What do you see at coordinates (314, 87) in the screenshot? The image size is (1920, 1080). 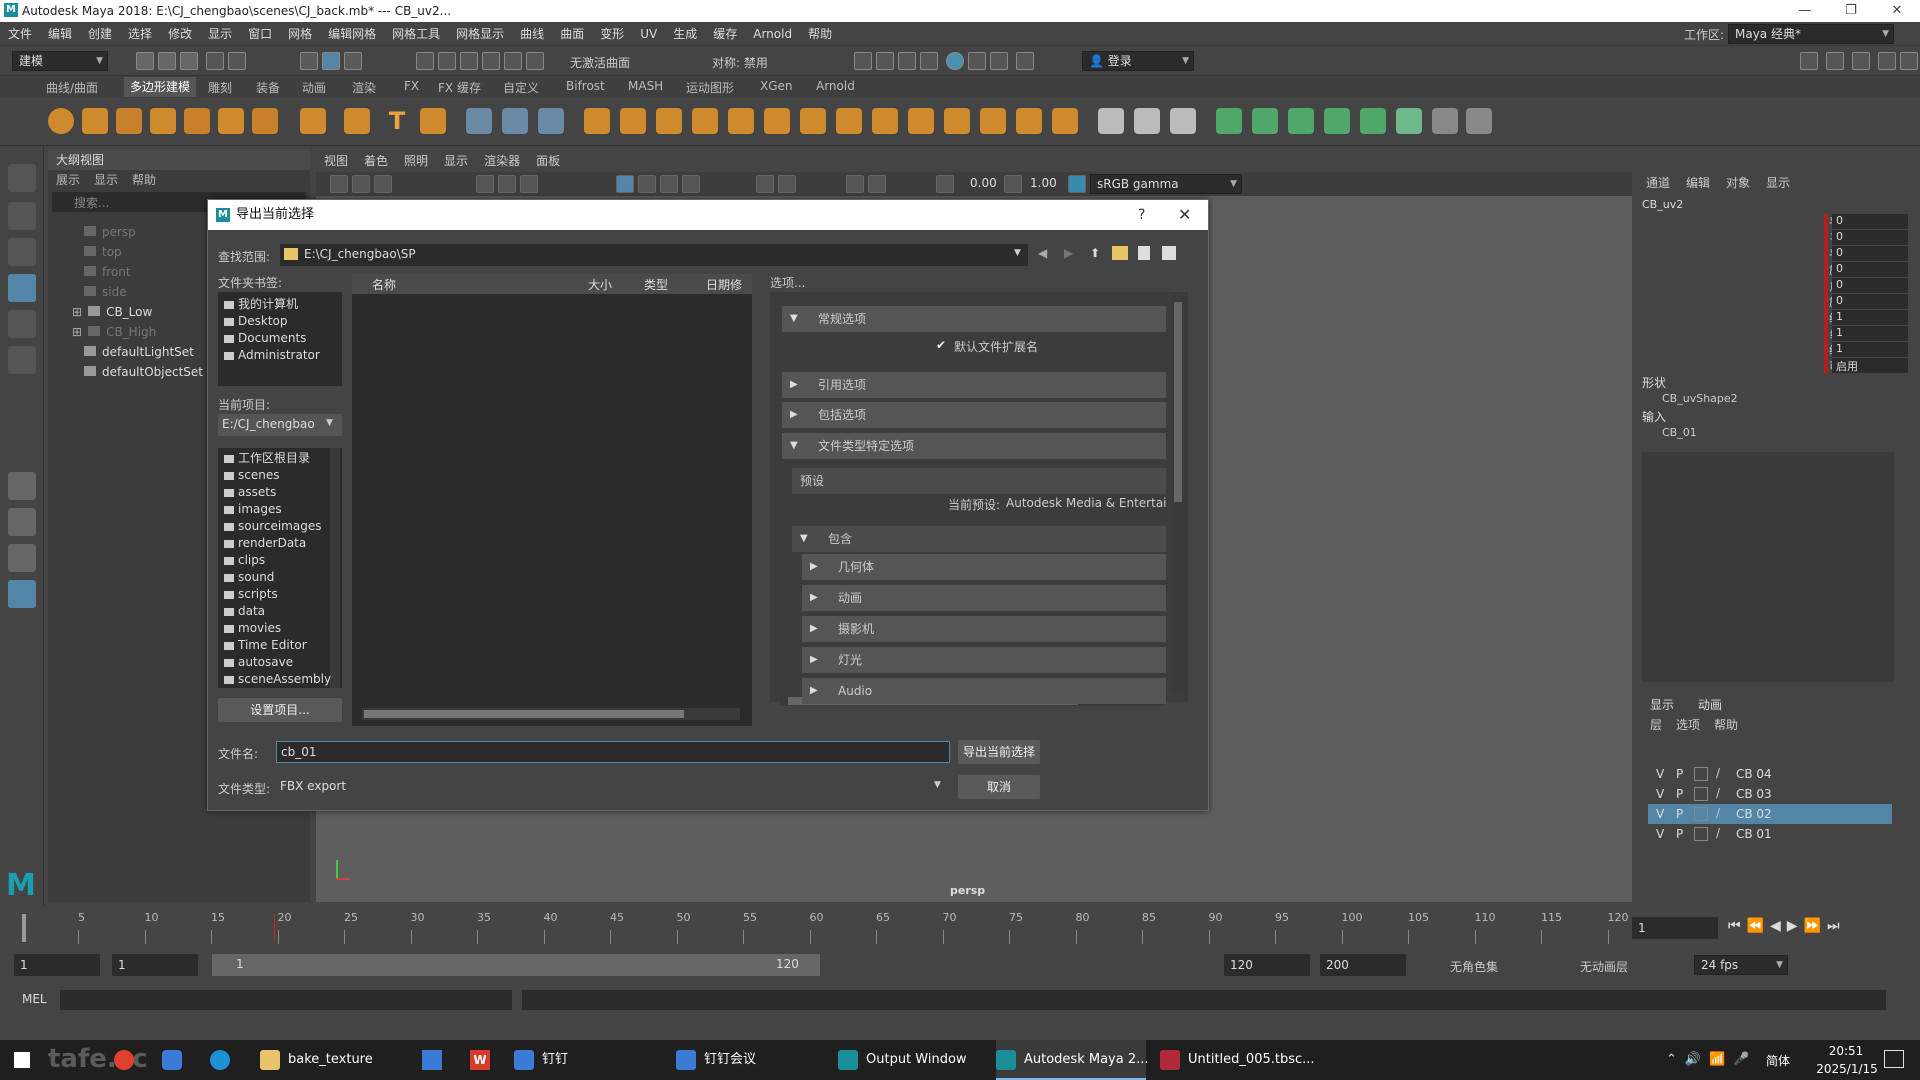 I see `shelf-tab: 动画` at bounding box center [314, 87].